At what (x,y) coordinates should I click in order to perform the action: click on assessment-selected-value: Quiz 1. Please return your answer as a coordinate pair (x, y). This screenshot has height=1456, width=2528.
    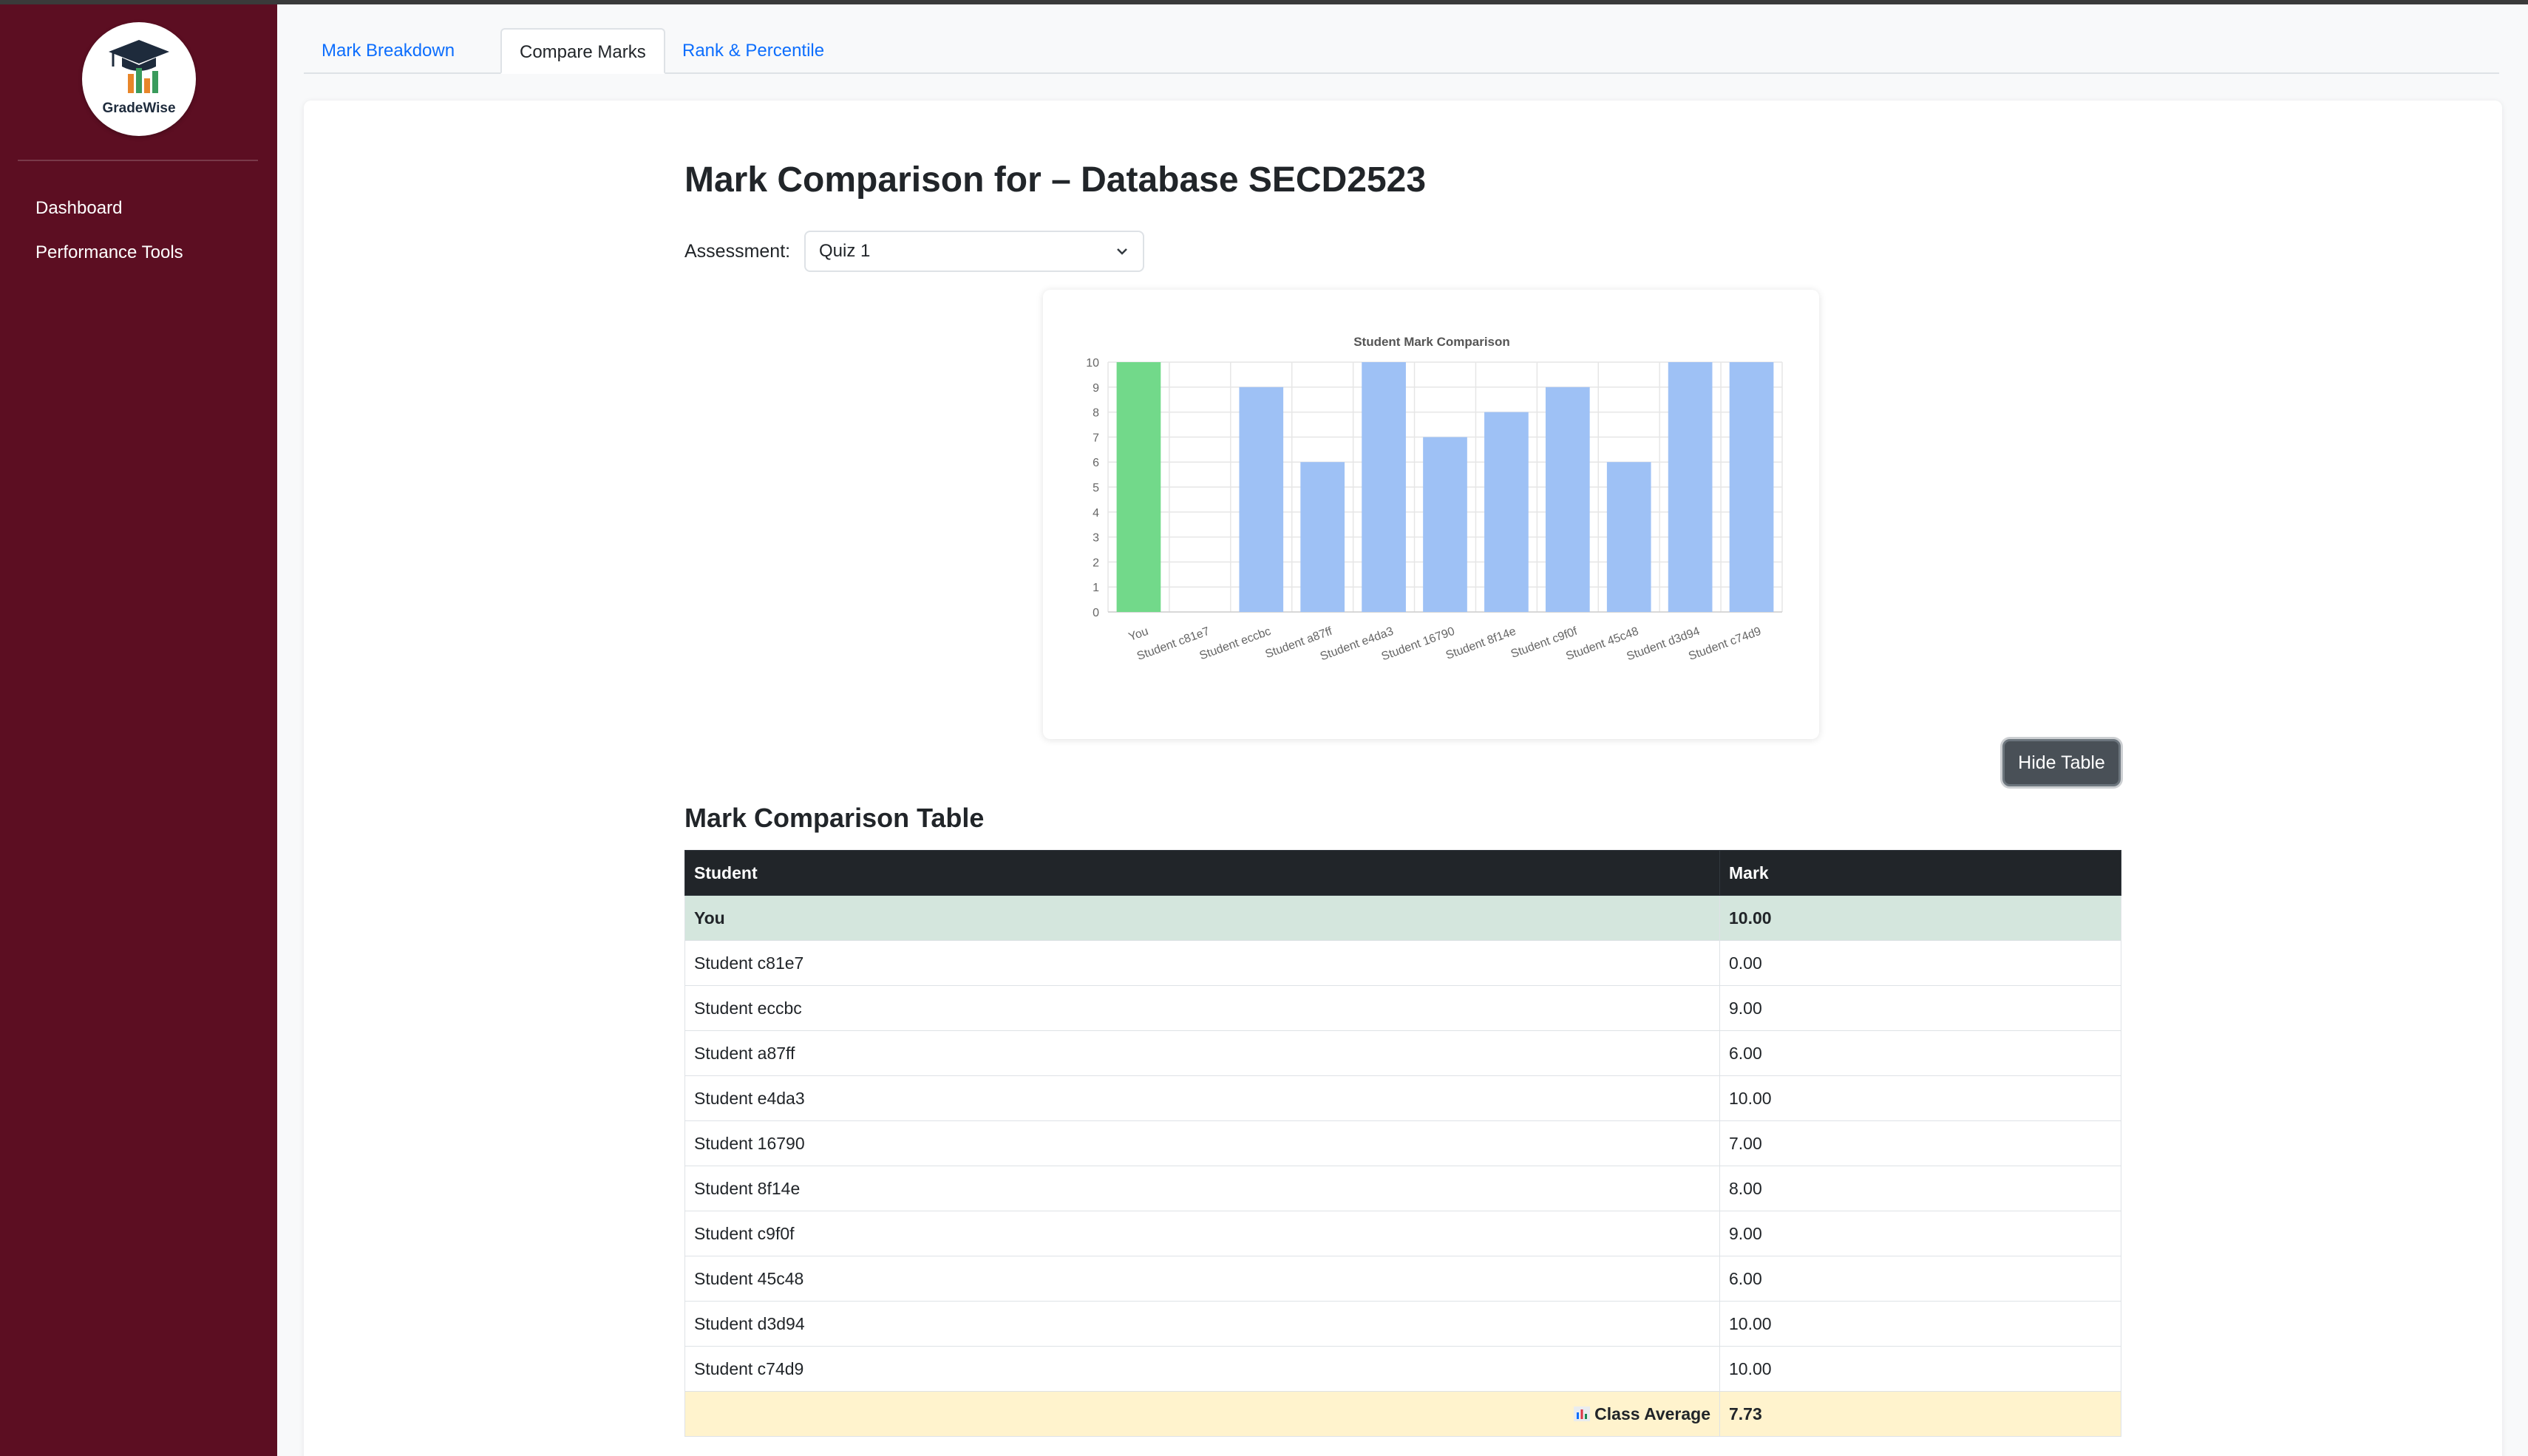
    Looking at the image, I should click on (845, 251).